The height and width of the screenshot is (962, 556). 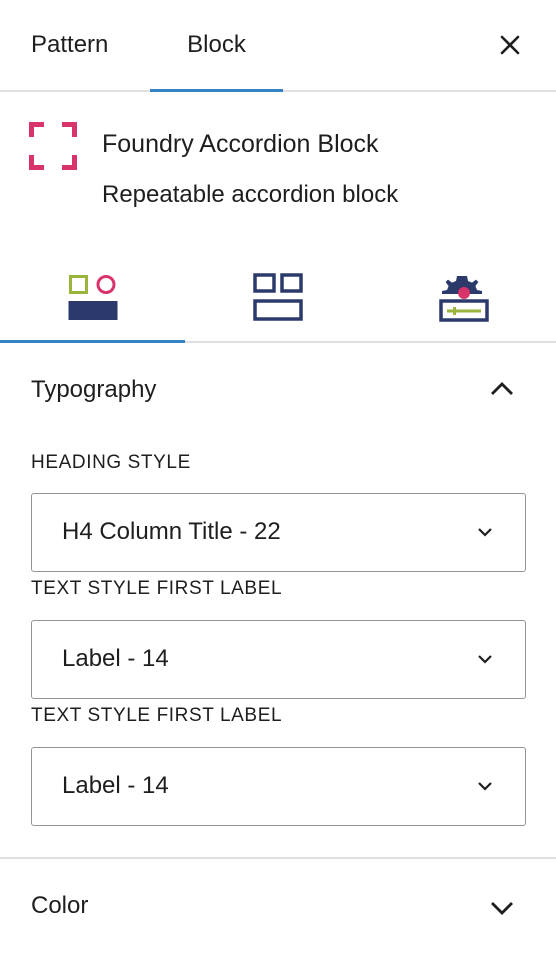 I want to click on styles-icon, so click(x=92, y=297).